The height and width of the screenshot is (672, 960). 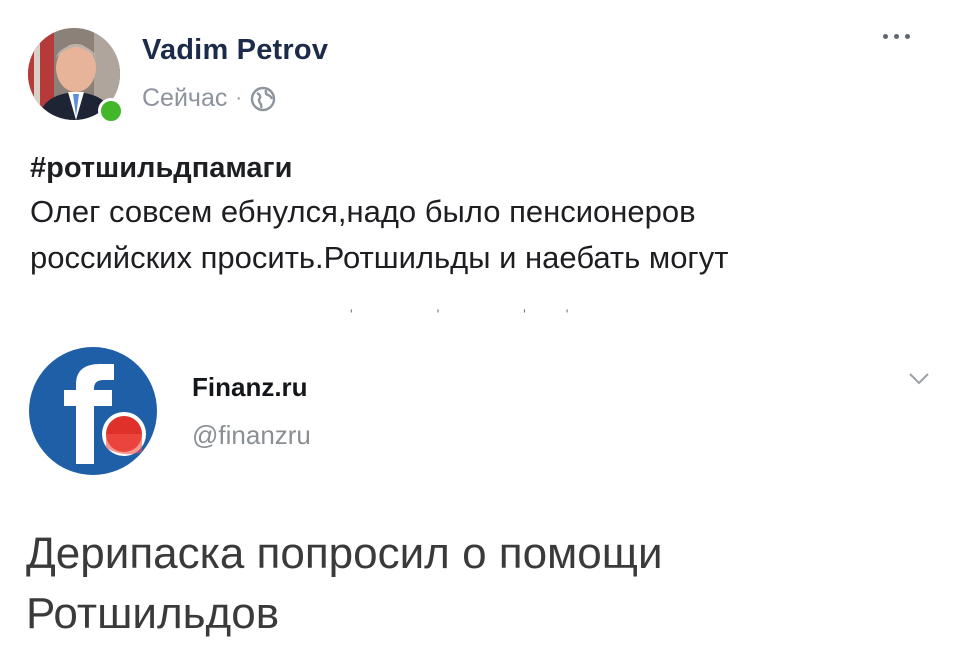 I want to click on post-header: Vadim Petrov Сейчас ·, so click(x=480, y=78).